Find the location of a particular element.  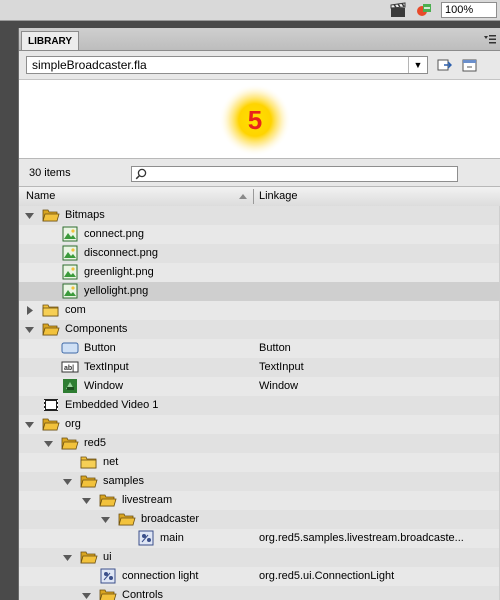

library-item-name: yellolight.png is located at coordinates (116, 291).